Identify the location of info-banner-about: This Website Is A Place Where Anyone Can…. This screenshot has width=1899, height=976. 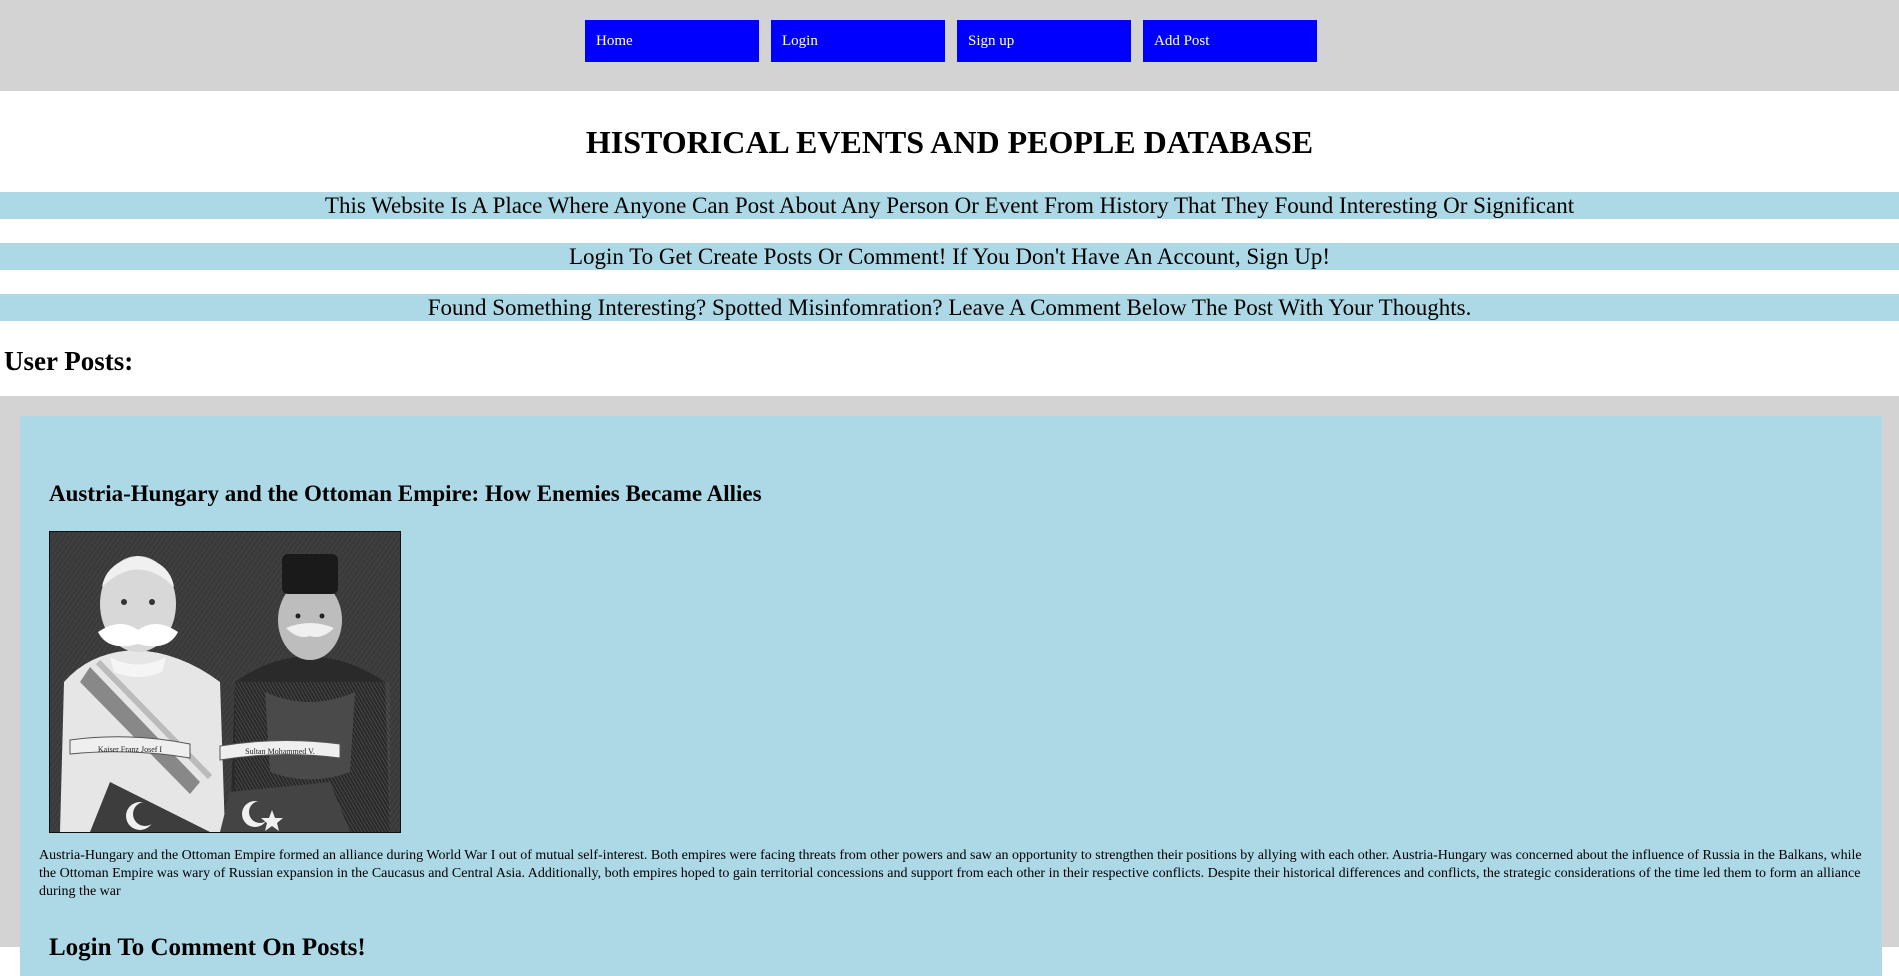
(949, 205).